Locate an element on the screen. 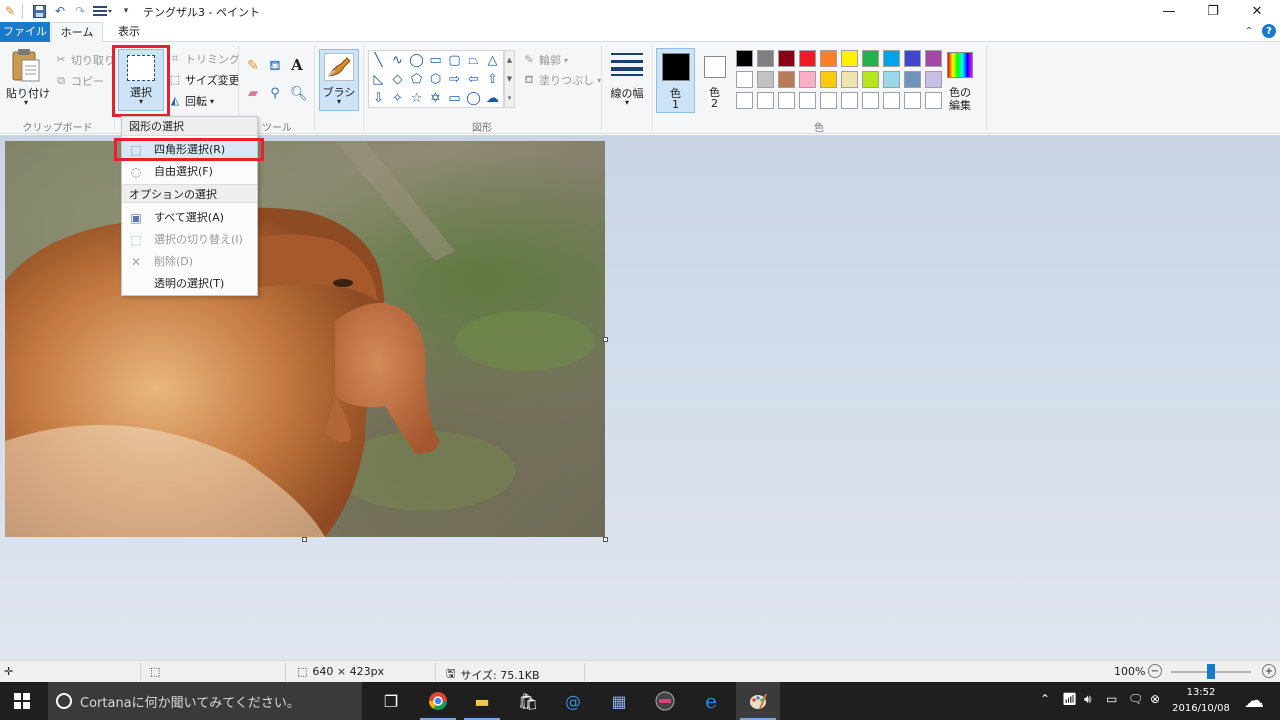  right-arrow-shape-icon: ⇨ is located at coordinates (454, 79).